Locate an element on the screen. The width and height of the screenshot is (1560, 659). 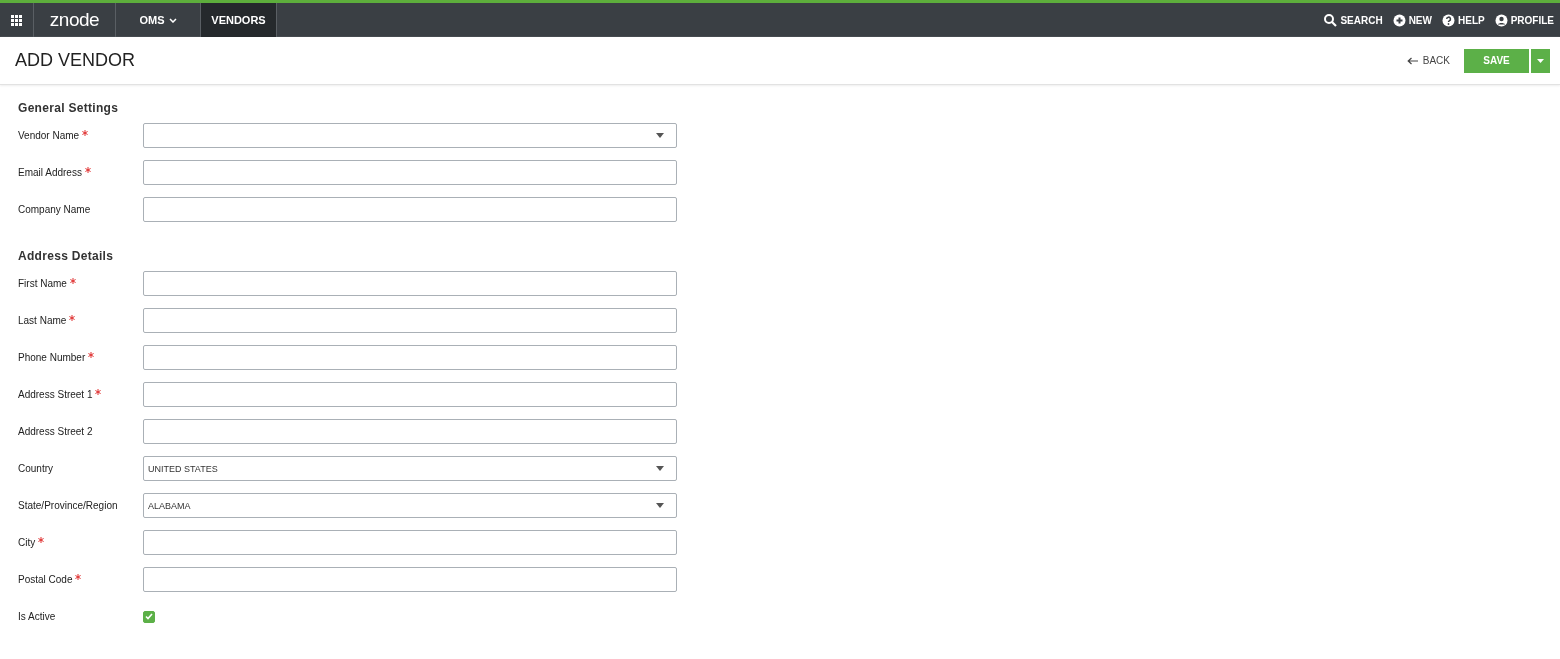
nav-action: NEW is located at coordinates (1412, 20).